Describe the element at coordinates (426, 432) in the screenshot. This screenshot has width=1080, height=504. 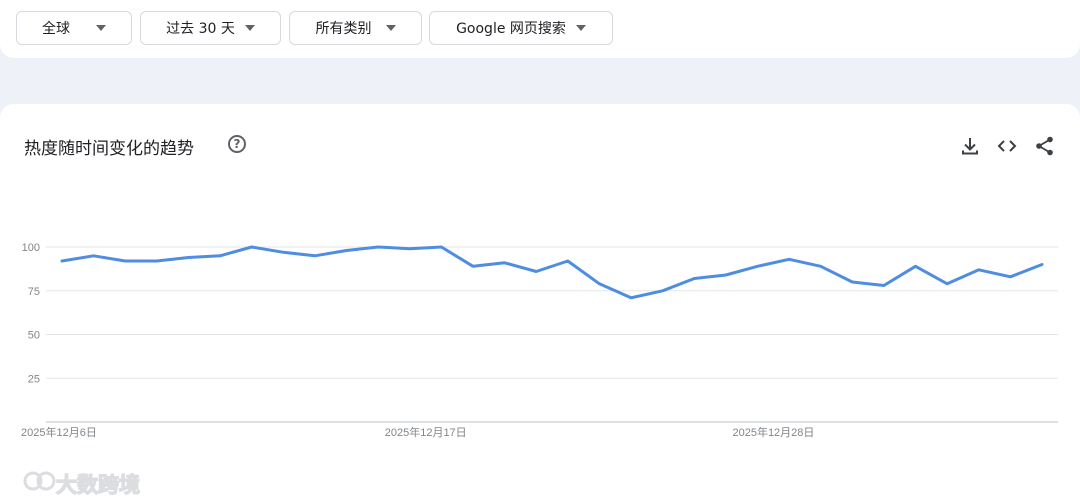
I see `x-tick-label: 2025年12月17日` at that location.